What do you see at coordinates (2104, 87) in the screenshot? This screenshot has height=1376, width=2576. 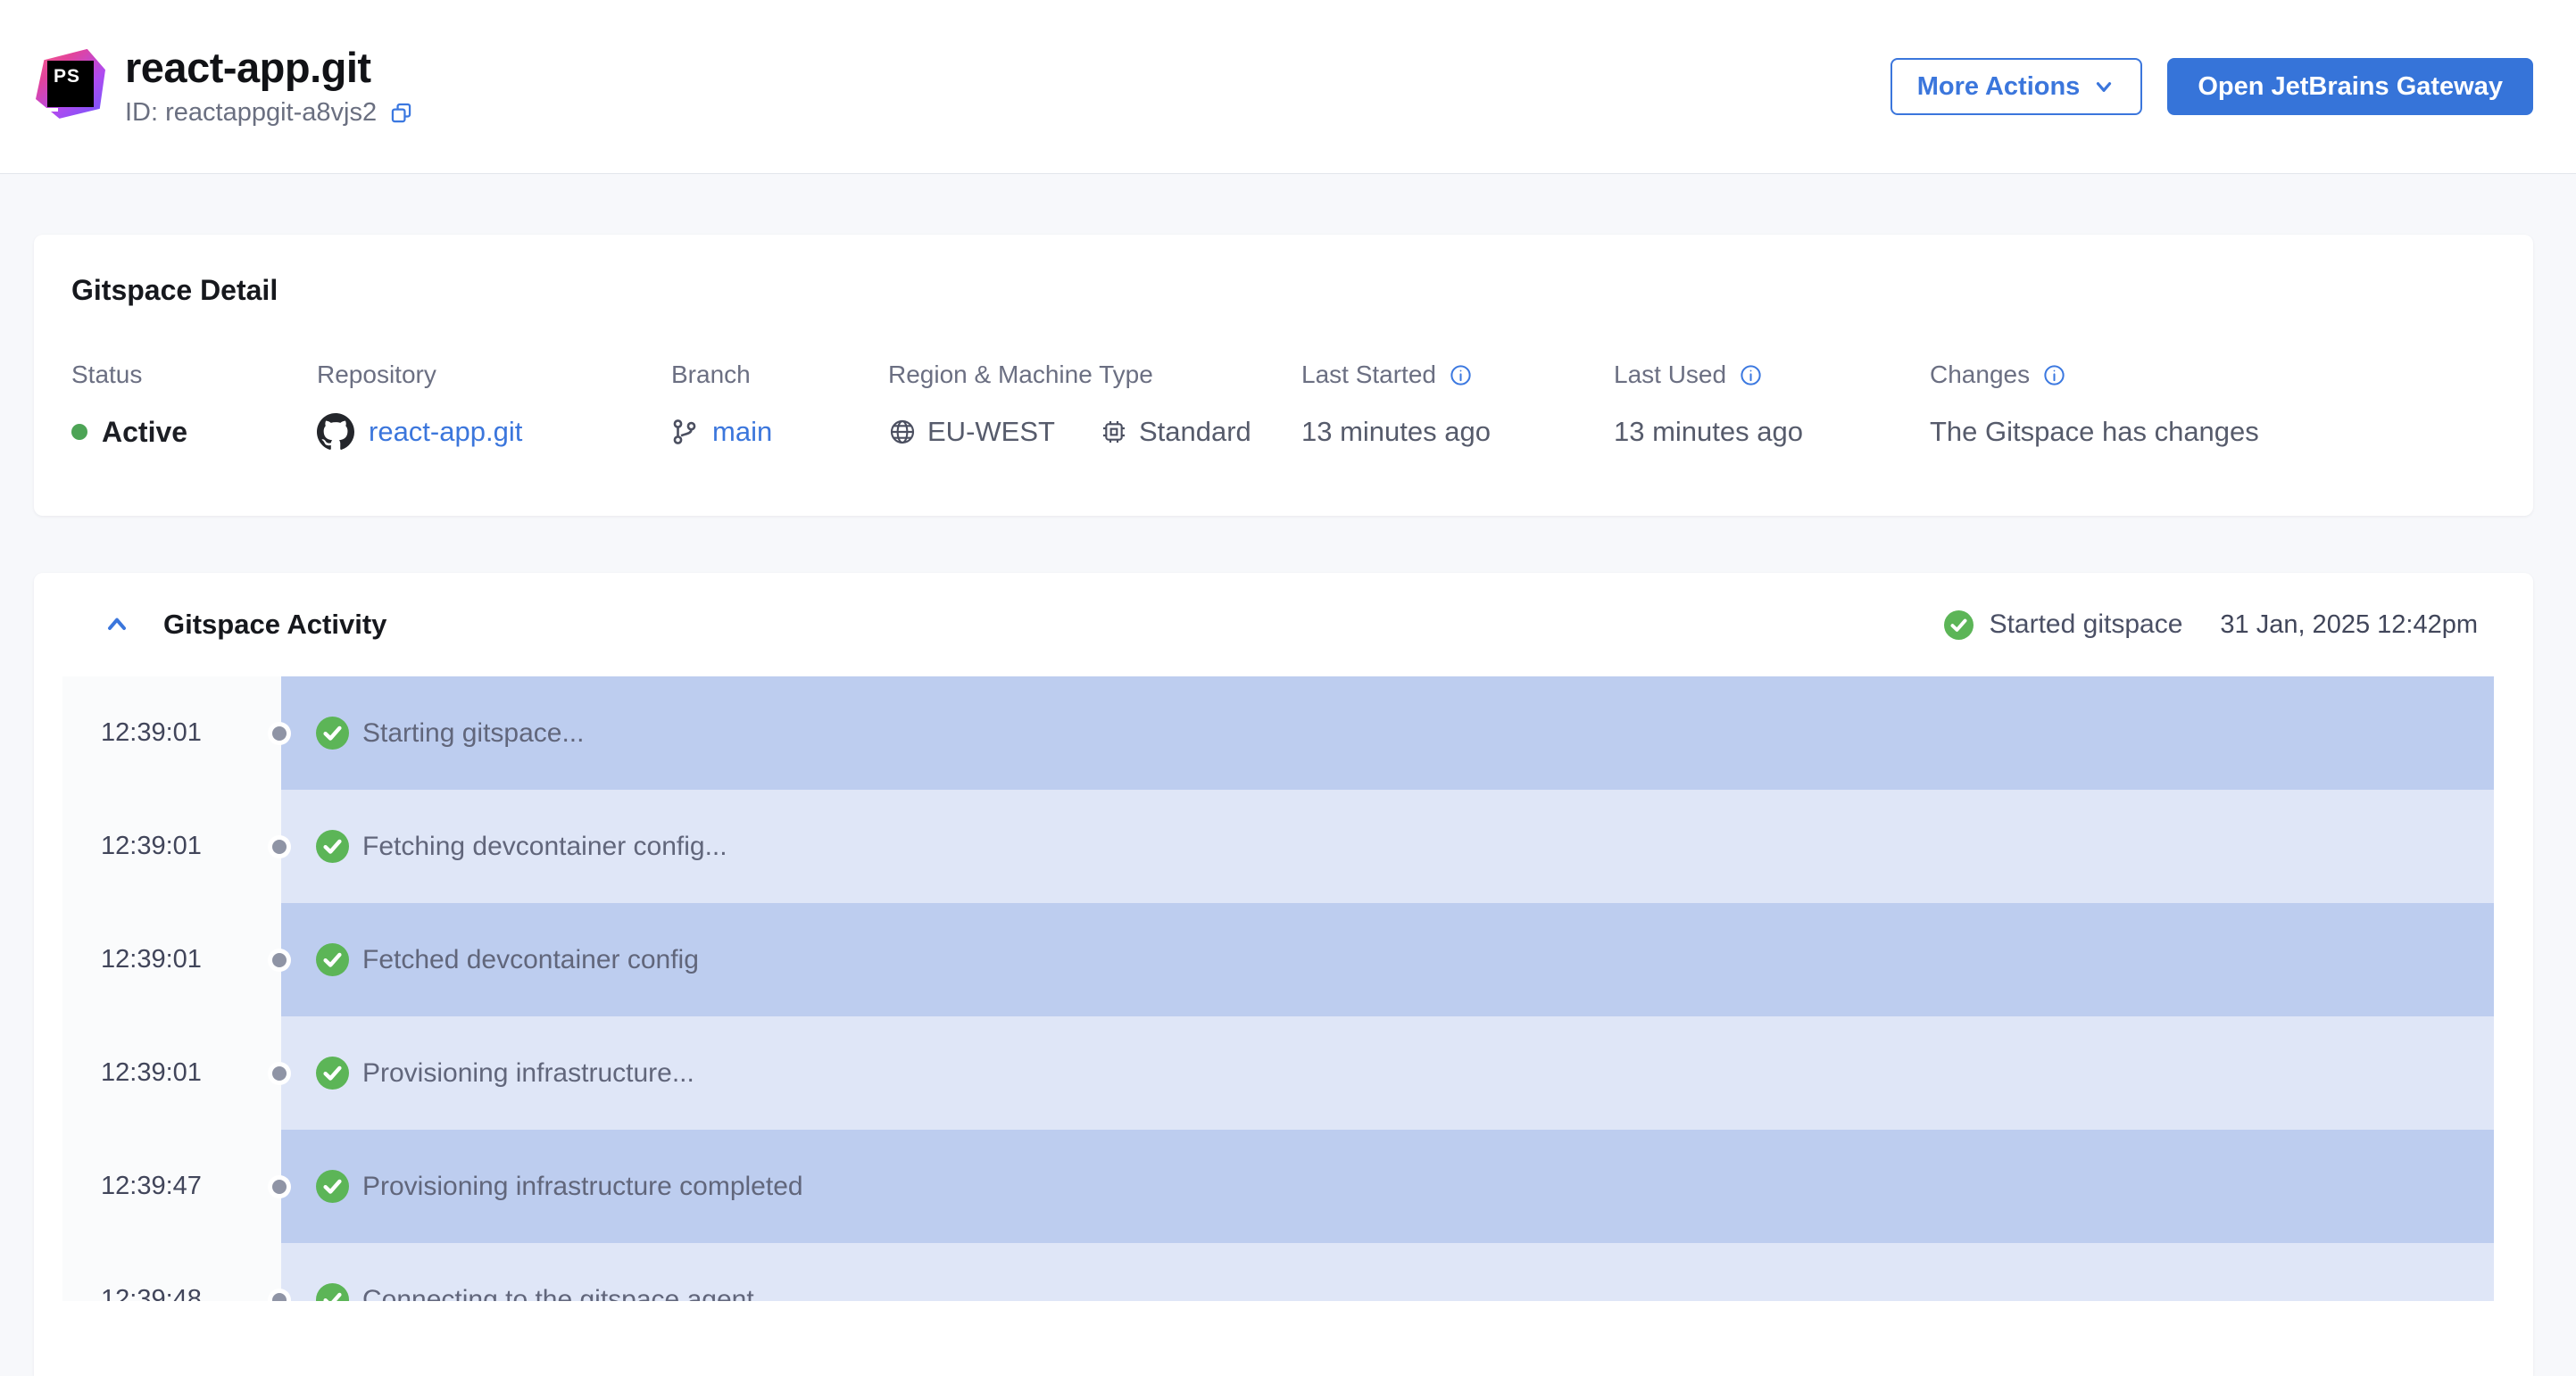 I see `chevron-down-icon` at bounding box center [2104, 87].